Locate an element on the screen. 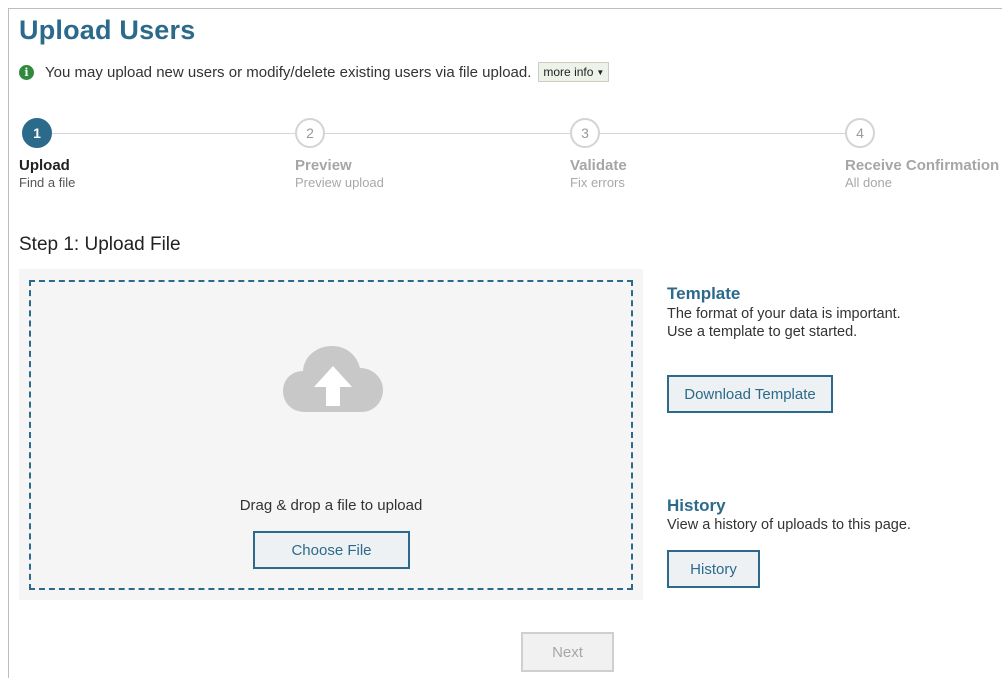  caret-down-icon: ▼ is located at coordinates (600, 72).